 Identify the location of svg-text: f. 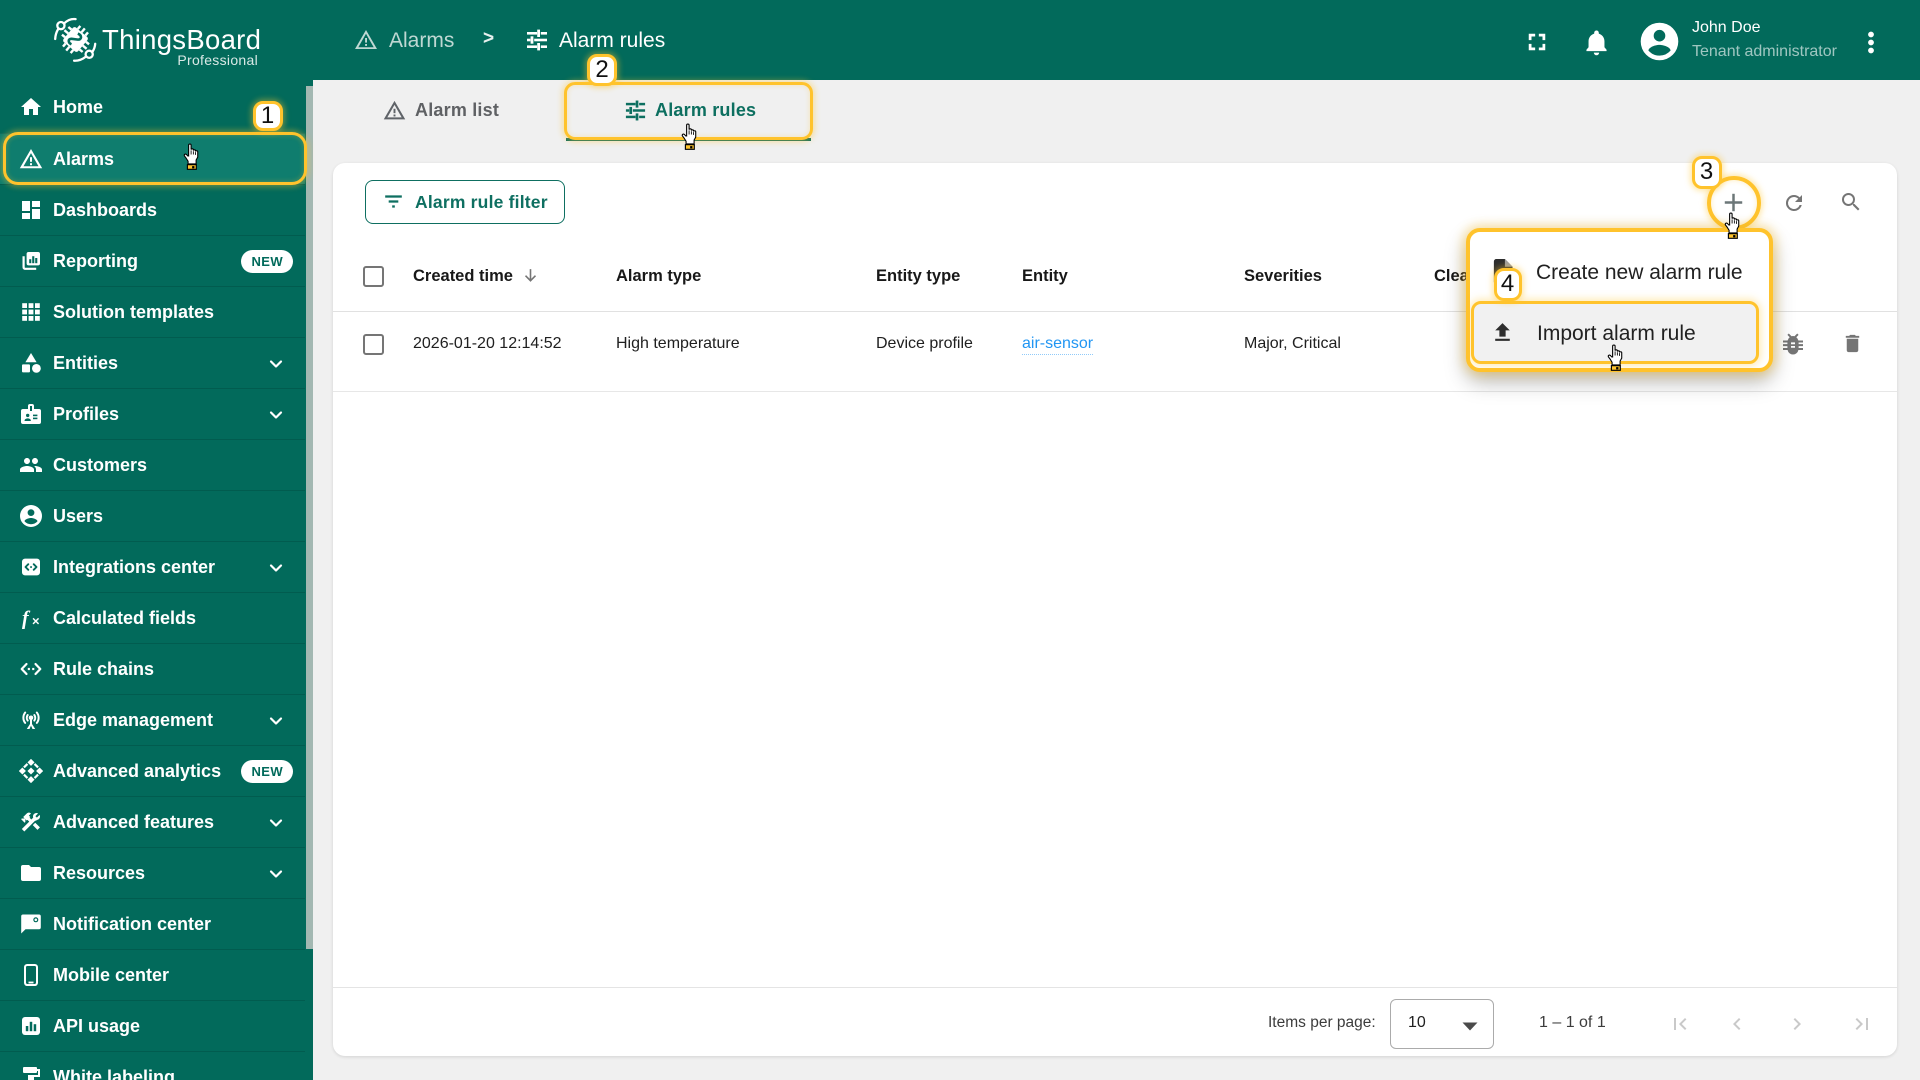
(26, 618).